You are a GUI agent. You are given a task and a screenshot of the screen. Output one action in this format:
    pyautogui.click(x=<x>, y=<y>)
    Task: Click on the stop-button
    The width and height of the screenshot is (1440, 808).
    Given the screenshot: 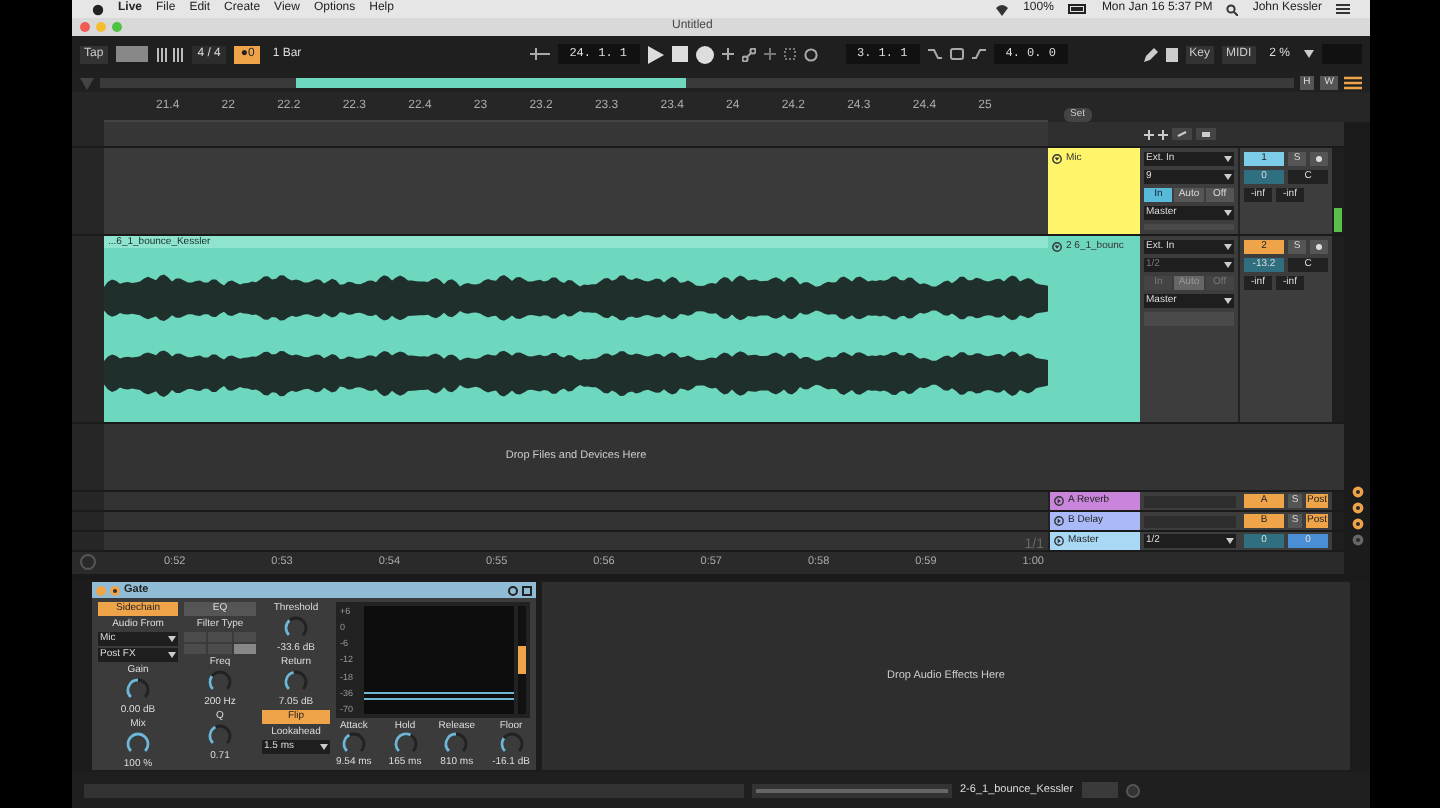 What is the action you would take?
    pyautogui.click(x=679, y=54)
    